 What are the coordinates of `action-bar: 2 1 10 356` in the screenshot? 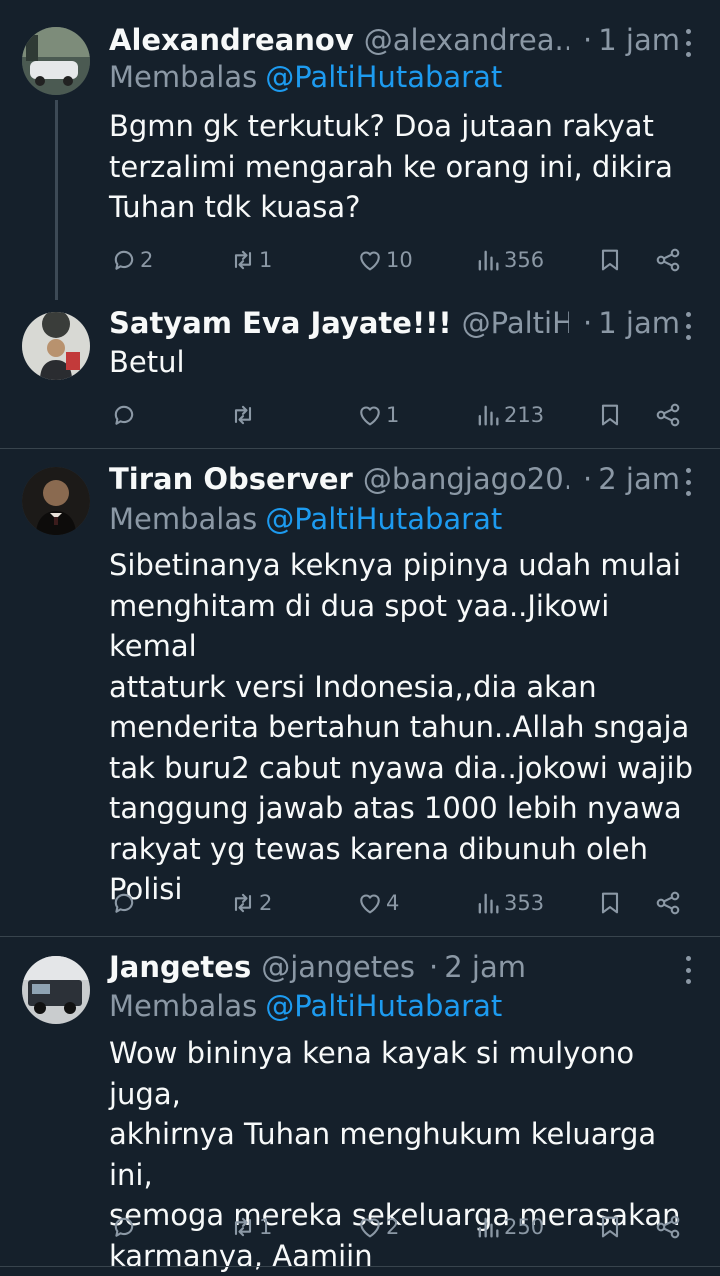 It's located at (360, 260).